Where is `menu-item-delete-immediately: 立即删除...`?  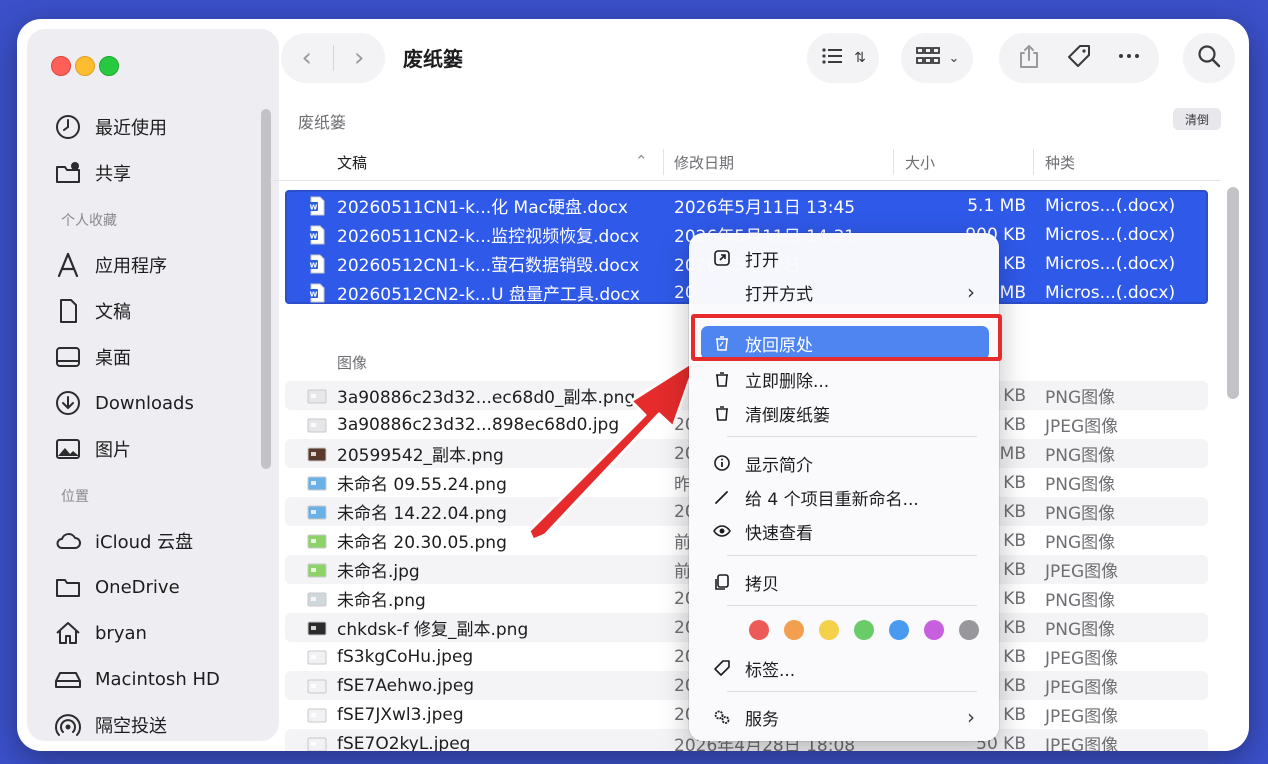
menu-item-delete-immediately: 立即删除... is located at coordinates (845, 379).